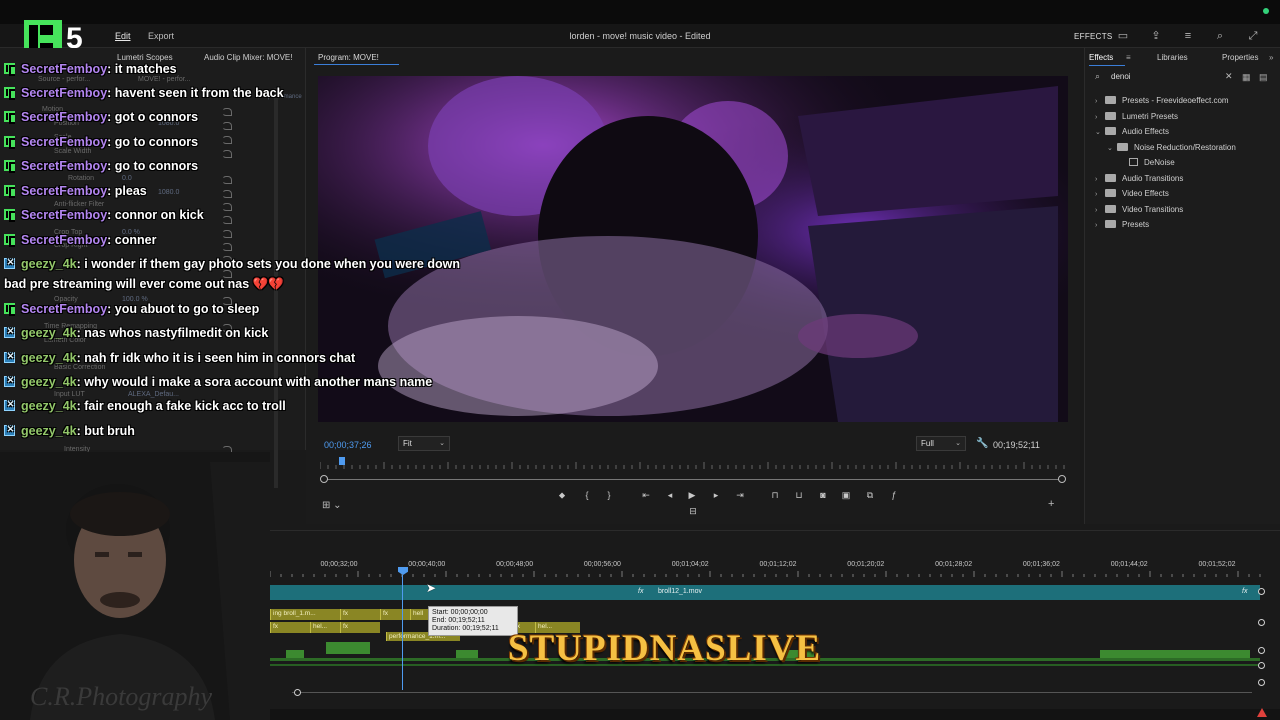 The width and height of the screenshot is (1280, 720). What do you see at coordinates (1156, 36) in the screenshot?
I see `share-icon: ⇪` at bounding box center [1156, 36].